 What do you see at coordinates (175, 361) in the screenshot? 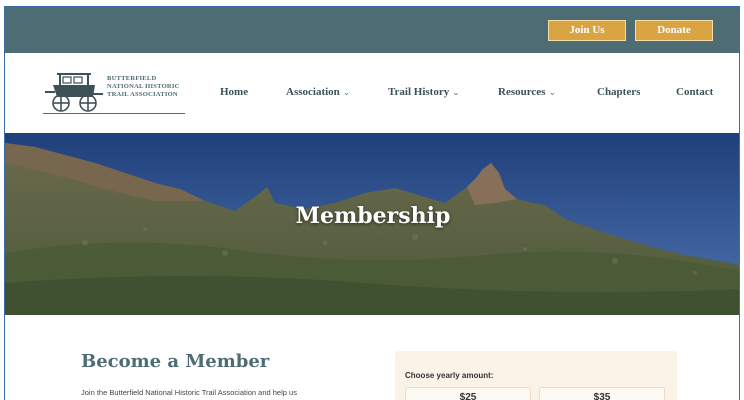
I see `section-heading: Become a Member` at bounding box center [175, 361].